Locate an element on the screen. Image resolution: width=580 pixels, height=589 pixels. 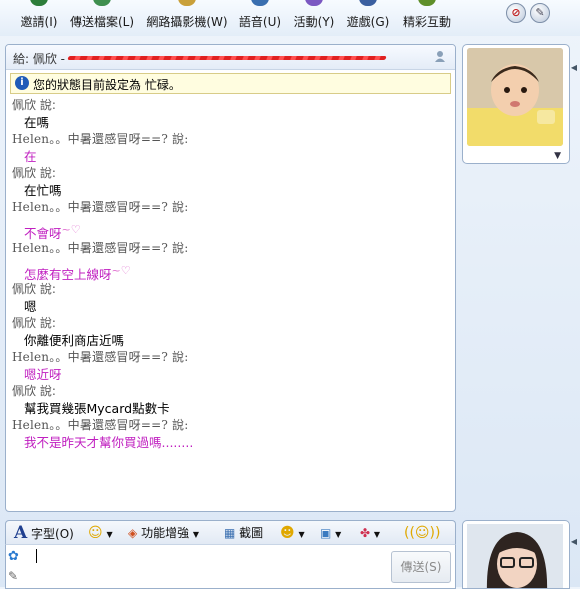
screenshot-button: ▦ 截圖 is located at coordinates (243, 533).